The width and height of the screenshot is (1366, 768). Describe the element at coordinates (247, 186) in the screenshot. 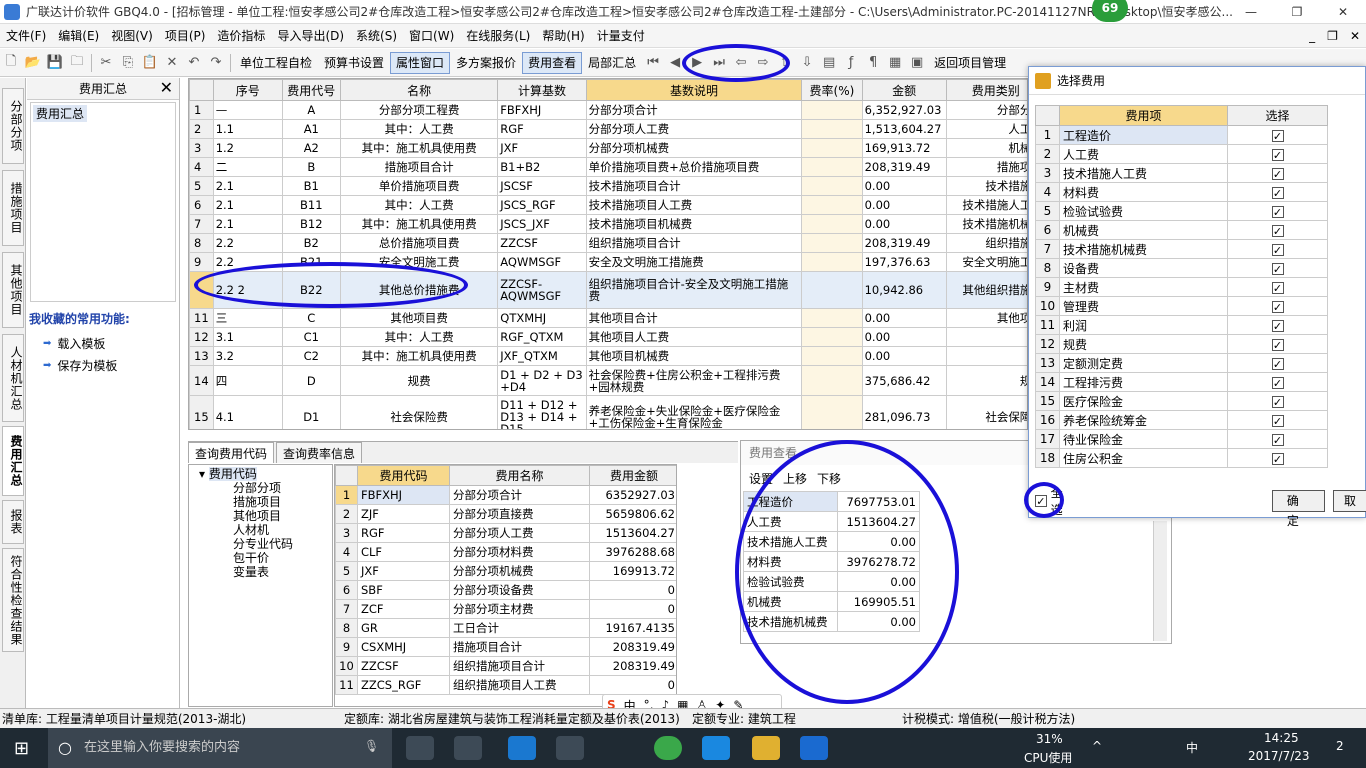

I see `table-cell: 2.1` at that location.